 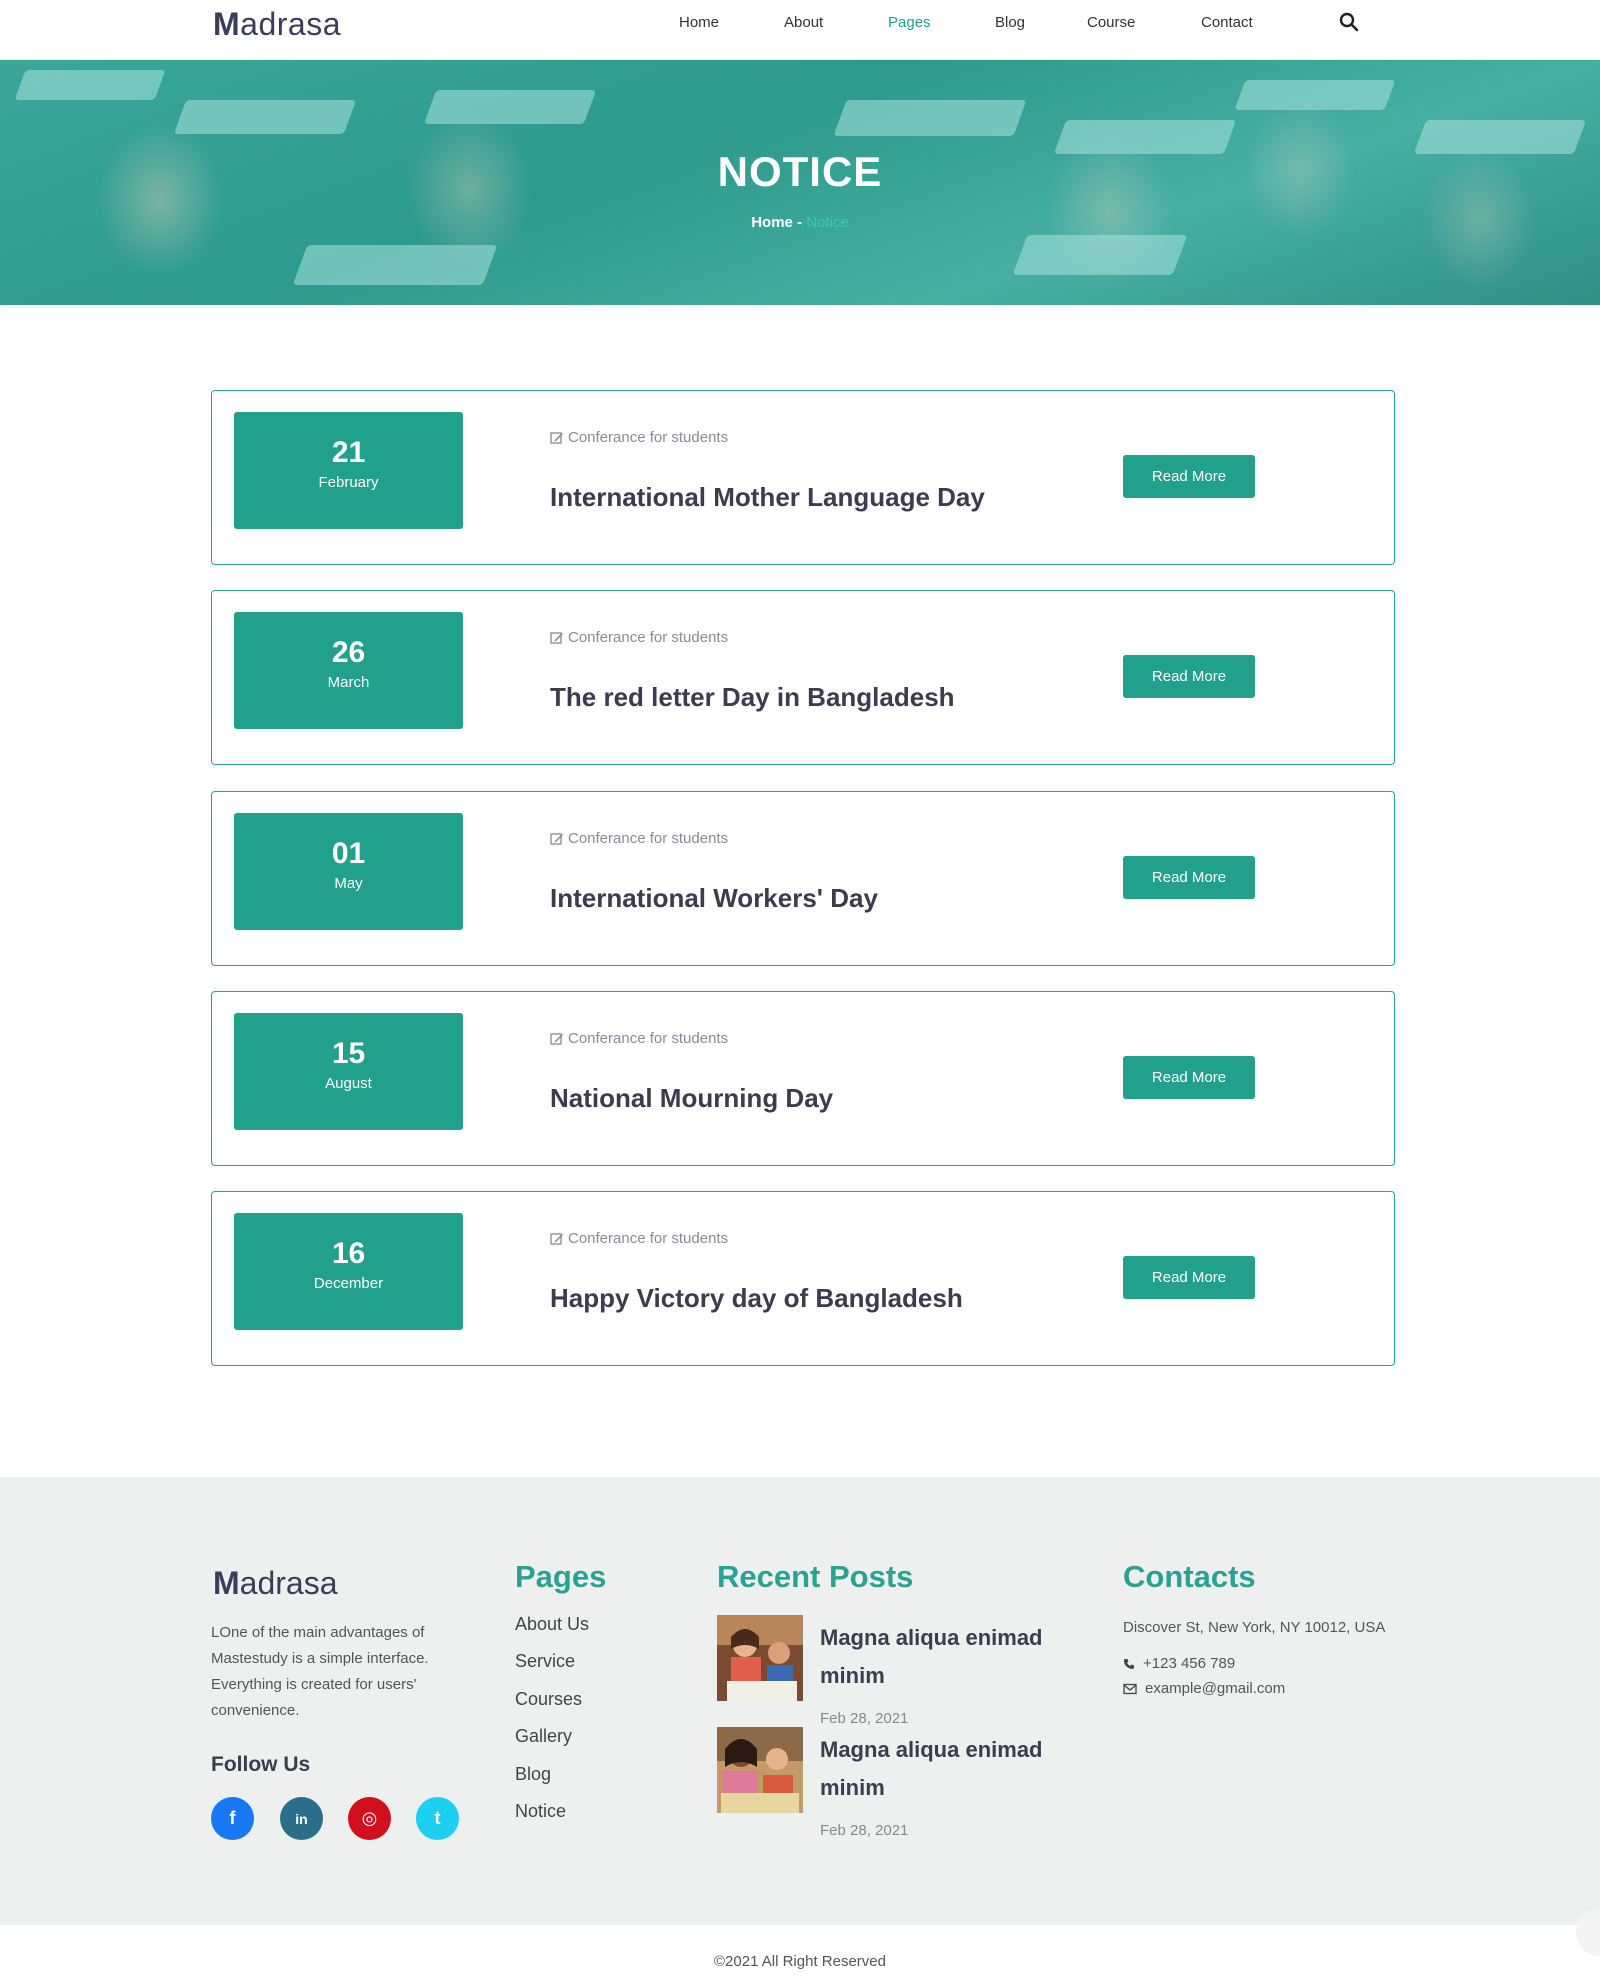 What do you see at coordinates (552, 1744) in the screenshot?
I see `footer-link-gallery: Gallery` at bounding box center [552, 1744].